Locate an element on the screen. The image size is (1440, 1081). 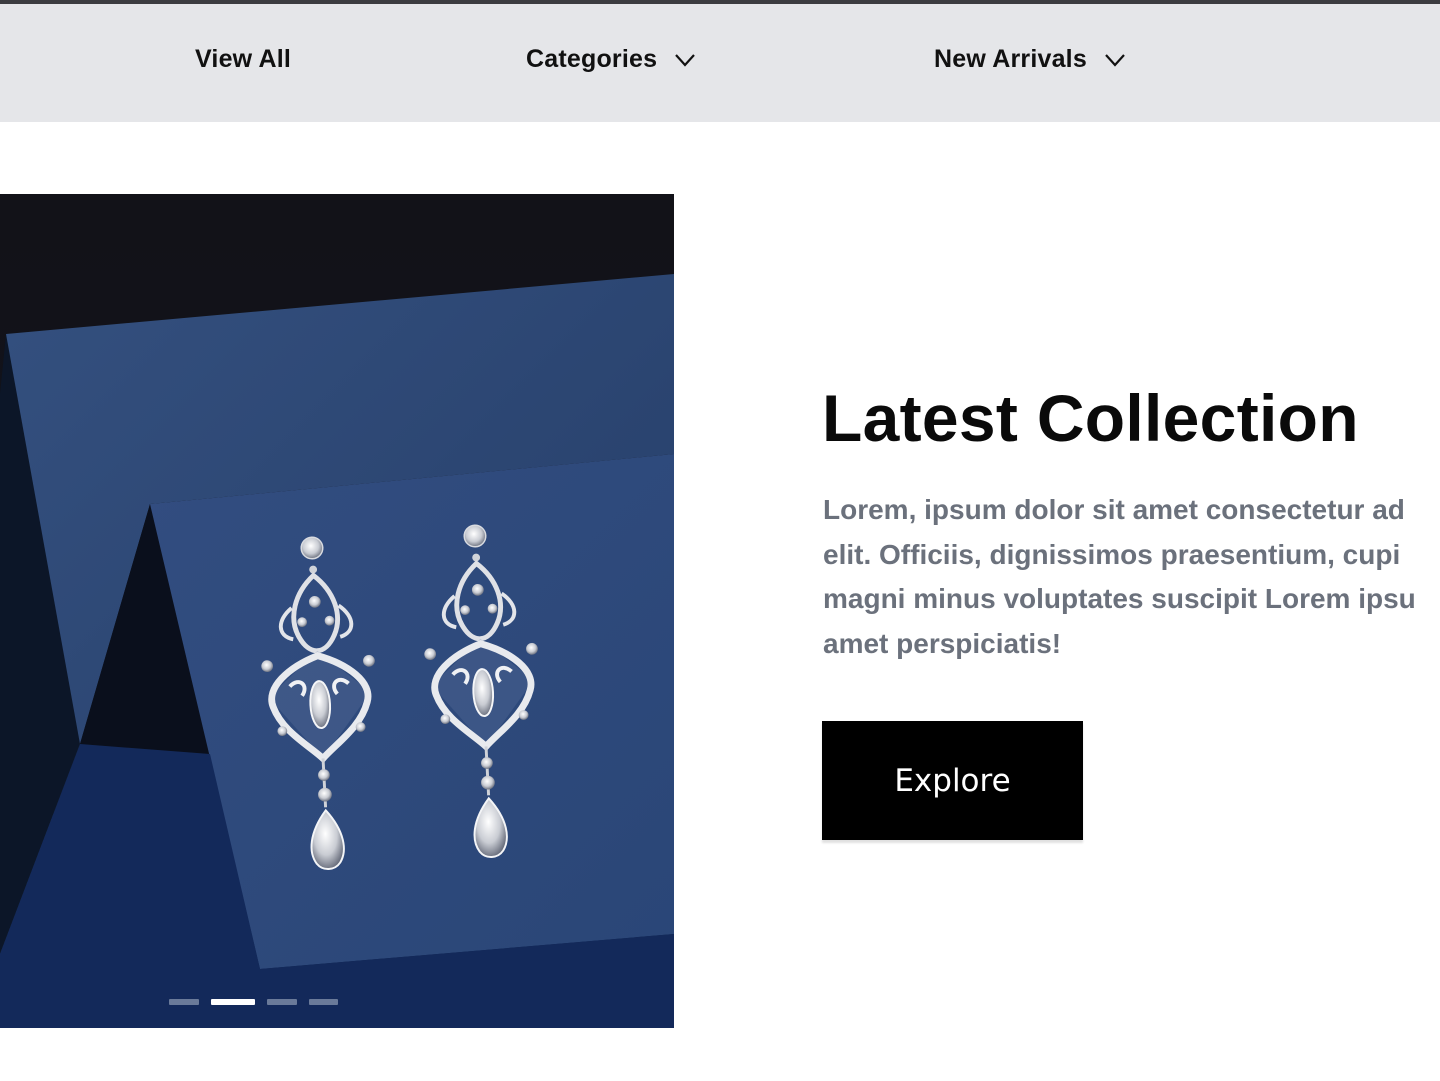
top-nav: View All Categories New Arrivals is located at coordinates (720, 63).